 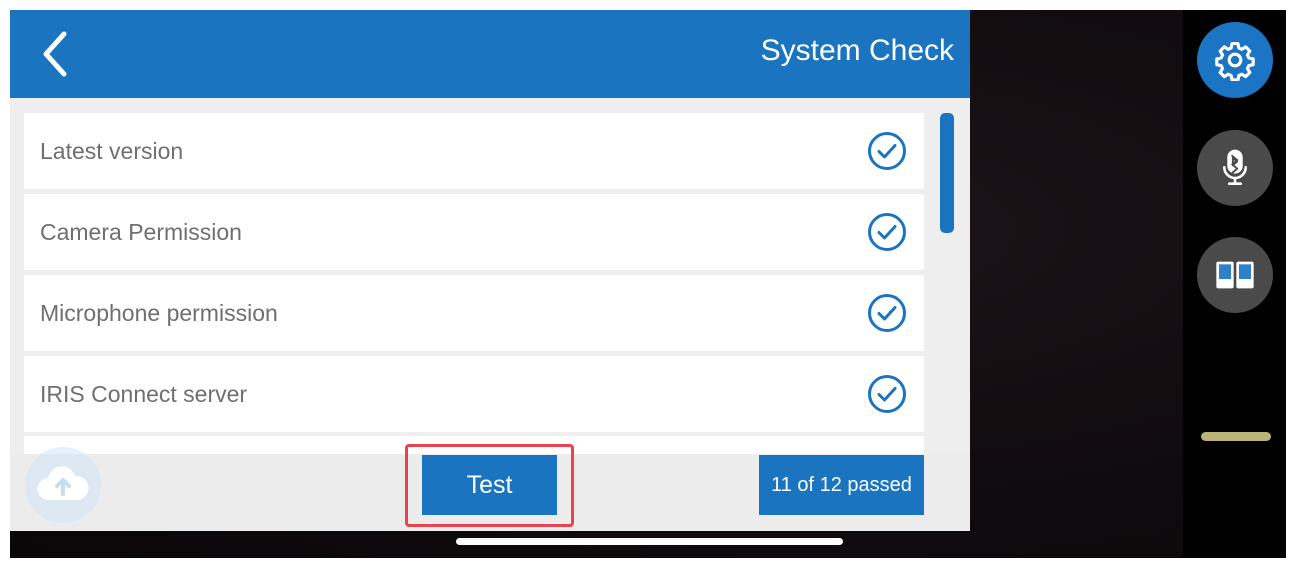 I want to click on check-row-microphone-permission: Microphone permission, so click(x=474, y=313).